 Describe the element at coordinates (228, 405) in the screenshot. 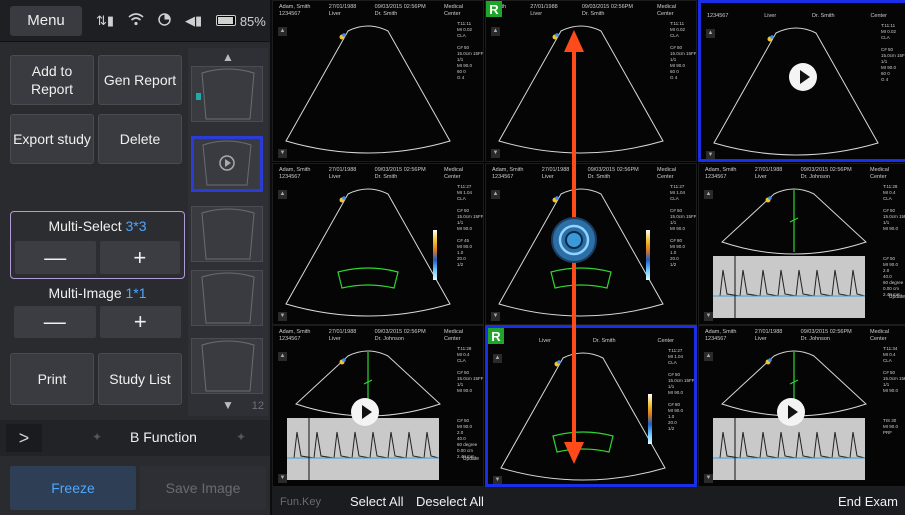

I see `scroll-down-icon: ▼` at that location.